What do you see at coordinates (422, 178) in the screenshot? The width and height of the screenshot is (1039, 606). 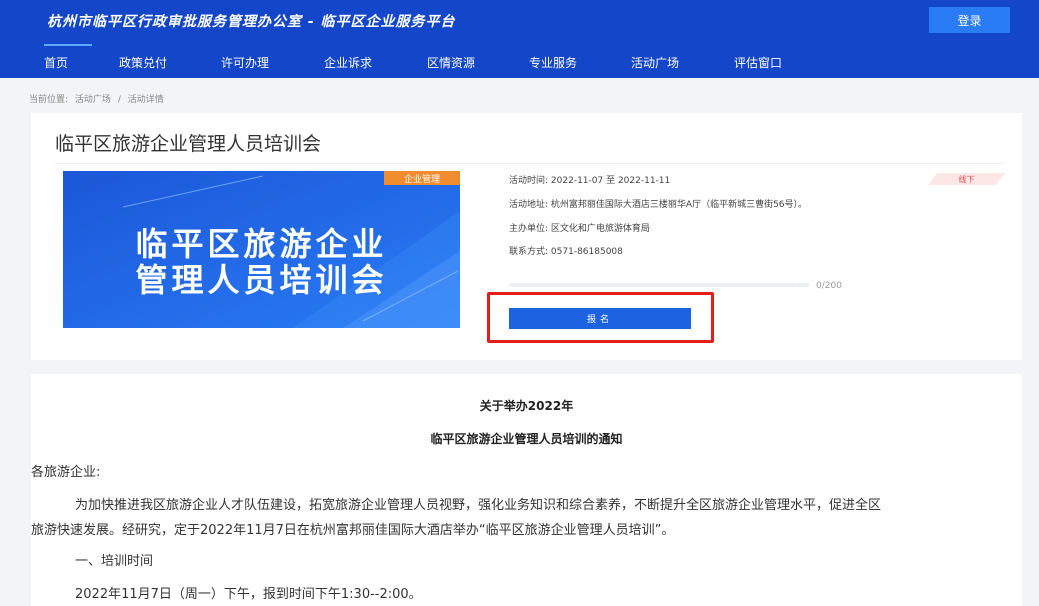 I see `banner-category-tag: 企业管理` at bounding box center [422, 178].